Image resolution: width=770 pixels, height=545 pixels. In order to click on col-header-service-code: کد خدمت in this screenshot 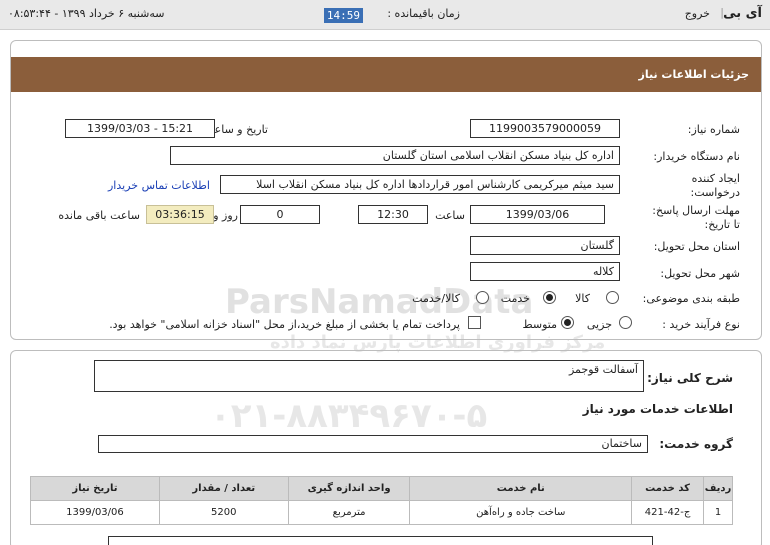, I will do `click(668, 488)`.